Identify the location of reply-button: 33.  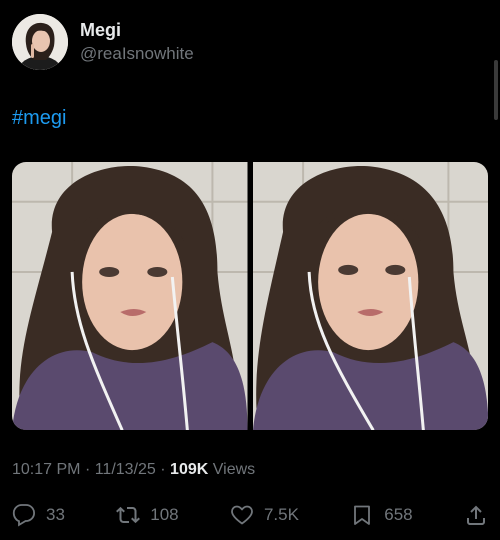
(38, 515).